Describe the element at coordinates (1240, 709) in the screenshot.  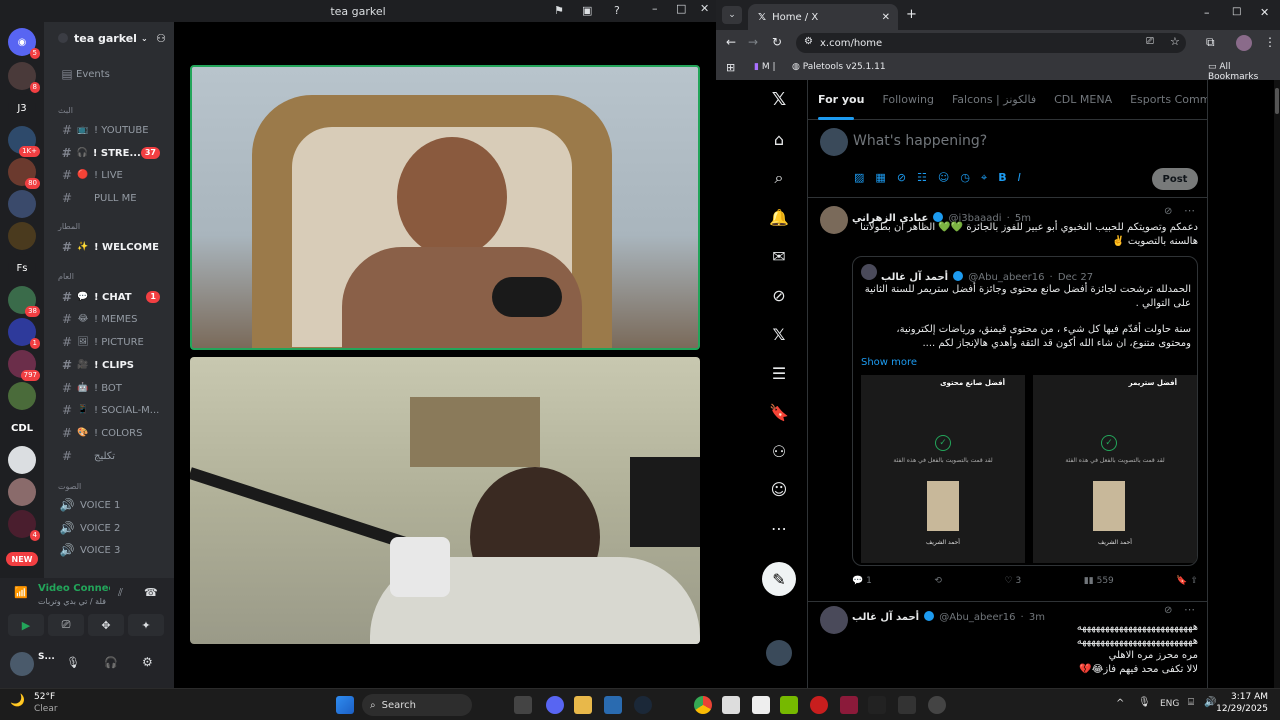
I see `clock-date: 12/29/2025` at that location.